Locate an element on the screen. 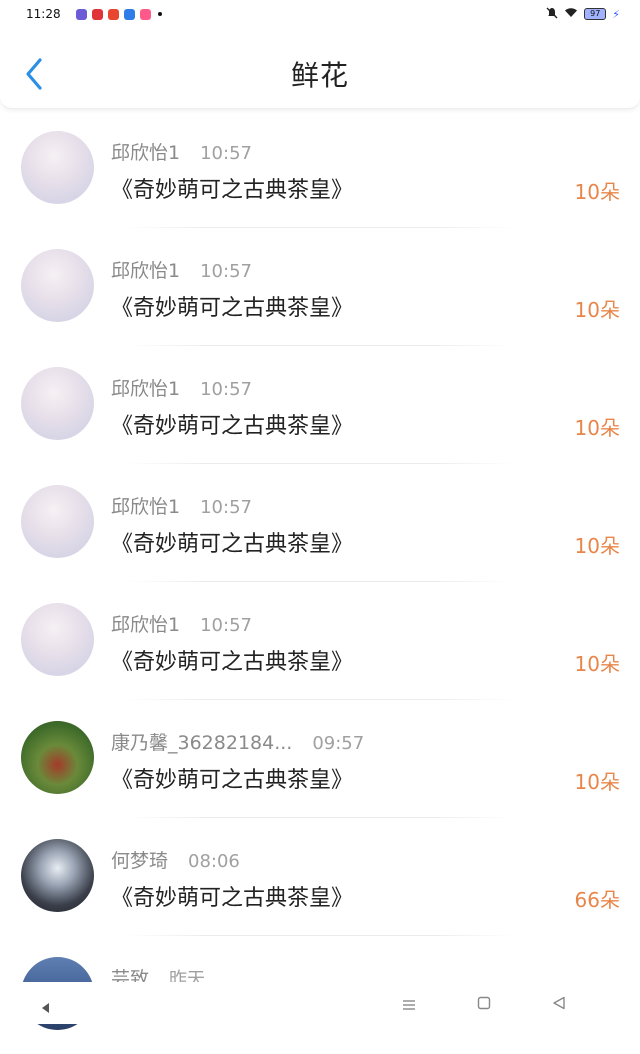 The image size is (640, 1054). timestamp: 08:06 is located at coordinates (214, 861).